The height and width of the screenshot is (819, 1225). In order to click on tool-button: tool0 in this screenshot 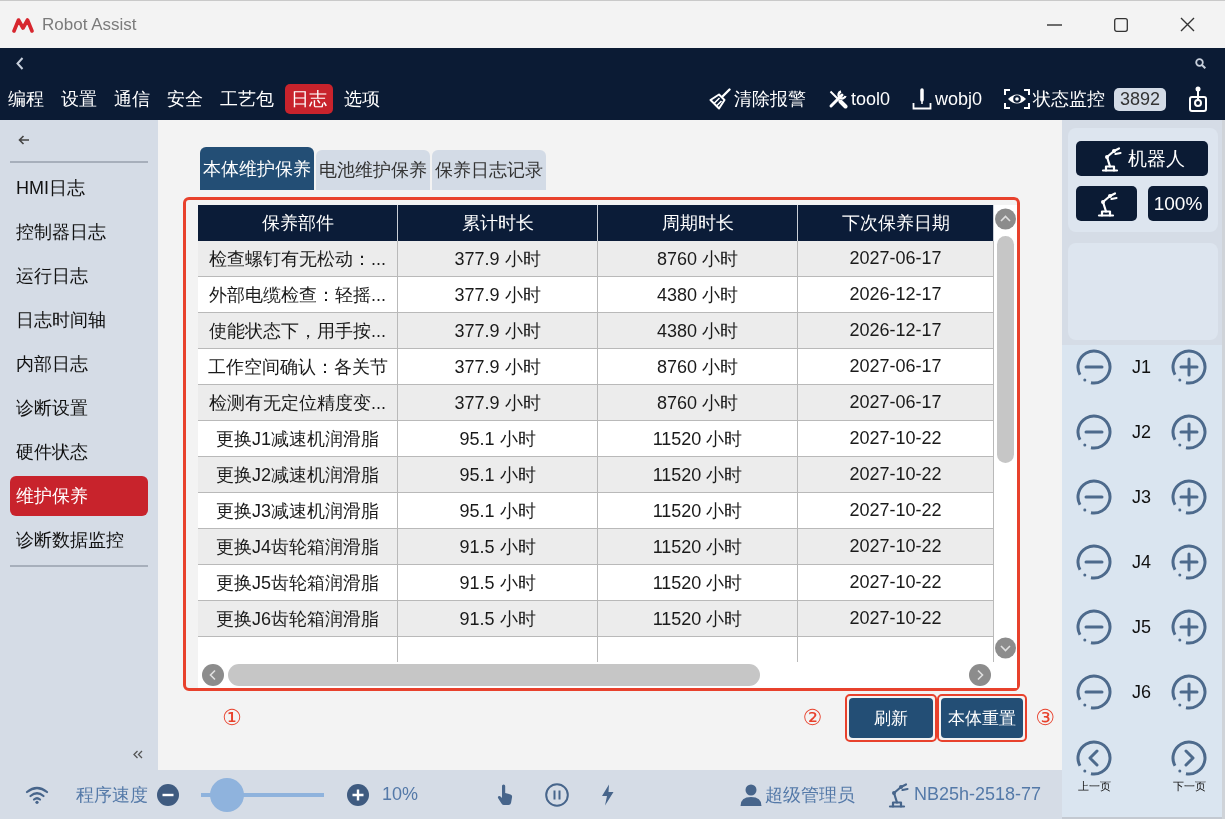, I will do `click(858, 99)`.